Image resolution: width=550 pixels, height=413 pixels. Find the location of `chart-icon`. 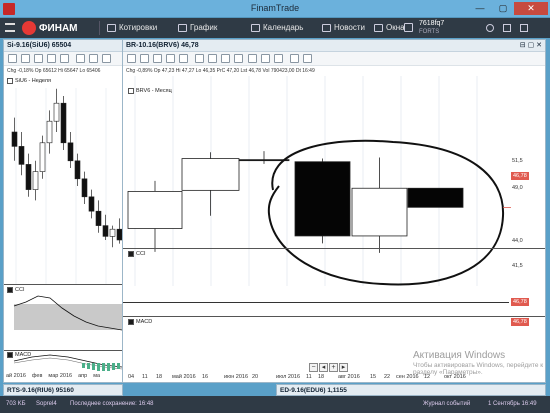

chart-icon is located at coordinates (182, 27).